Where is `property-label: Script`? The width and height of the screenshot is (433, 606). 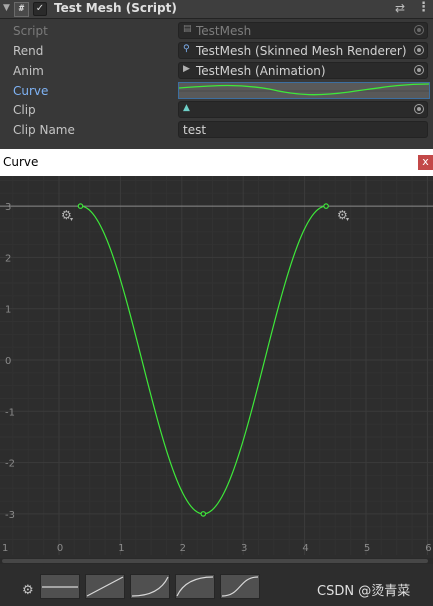
property-label: Script is located at coordinates (30, 31).